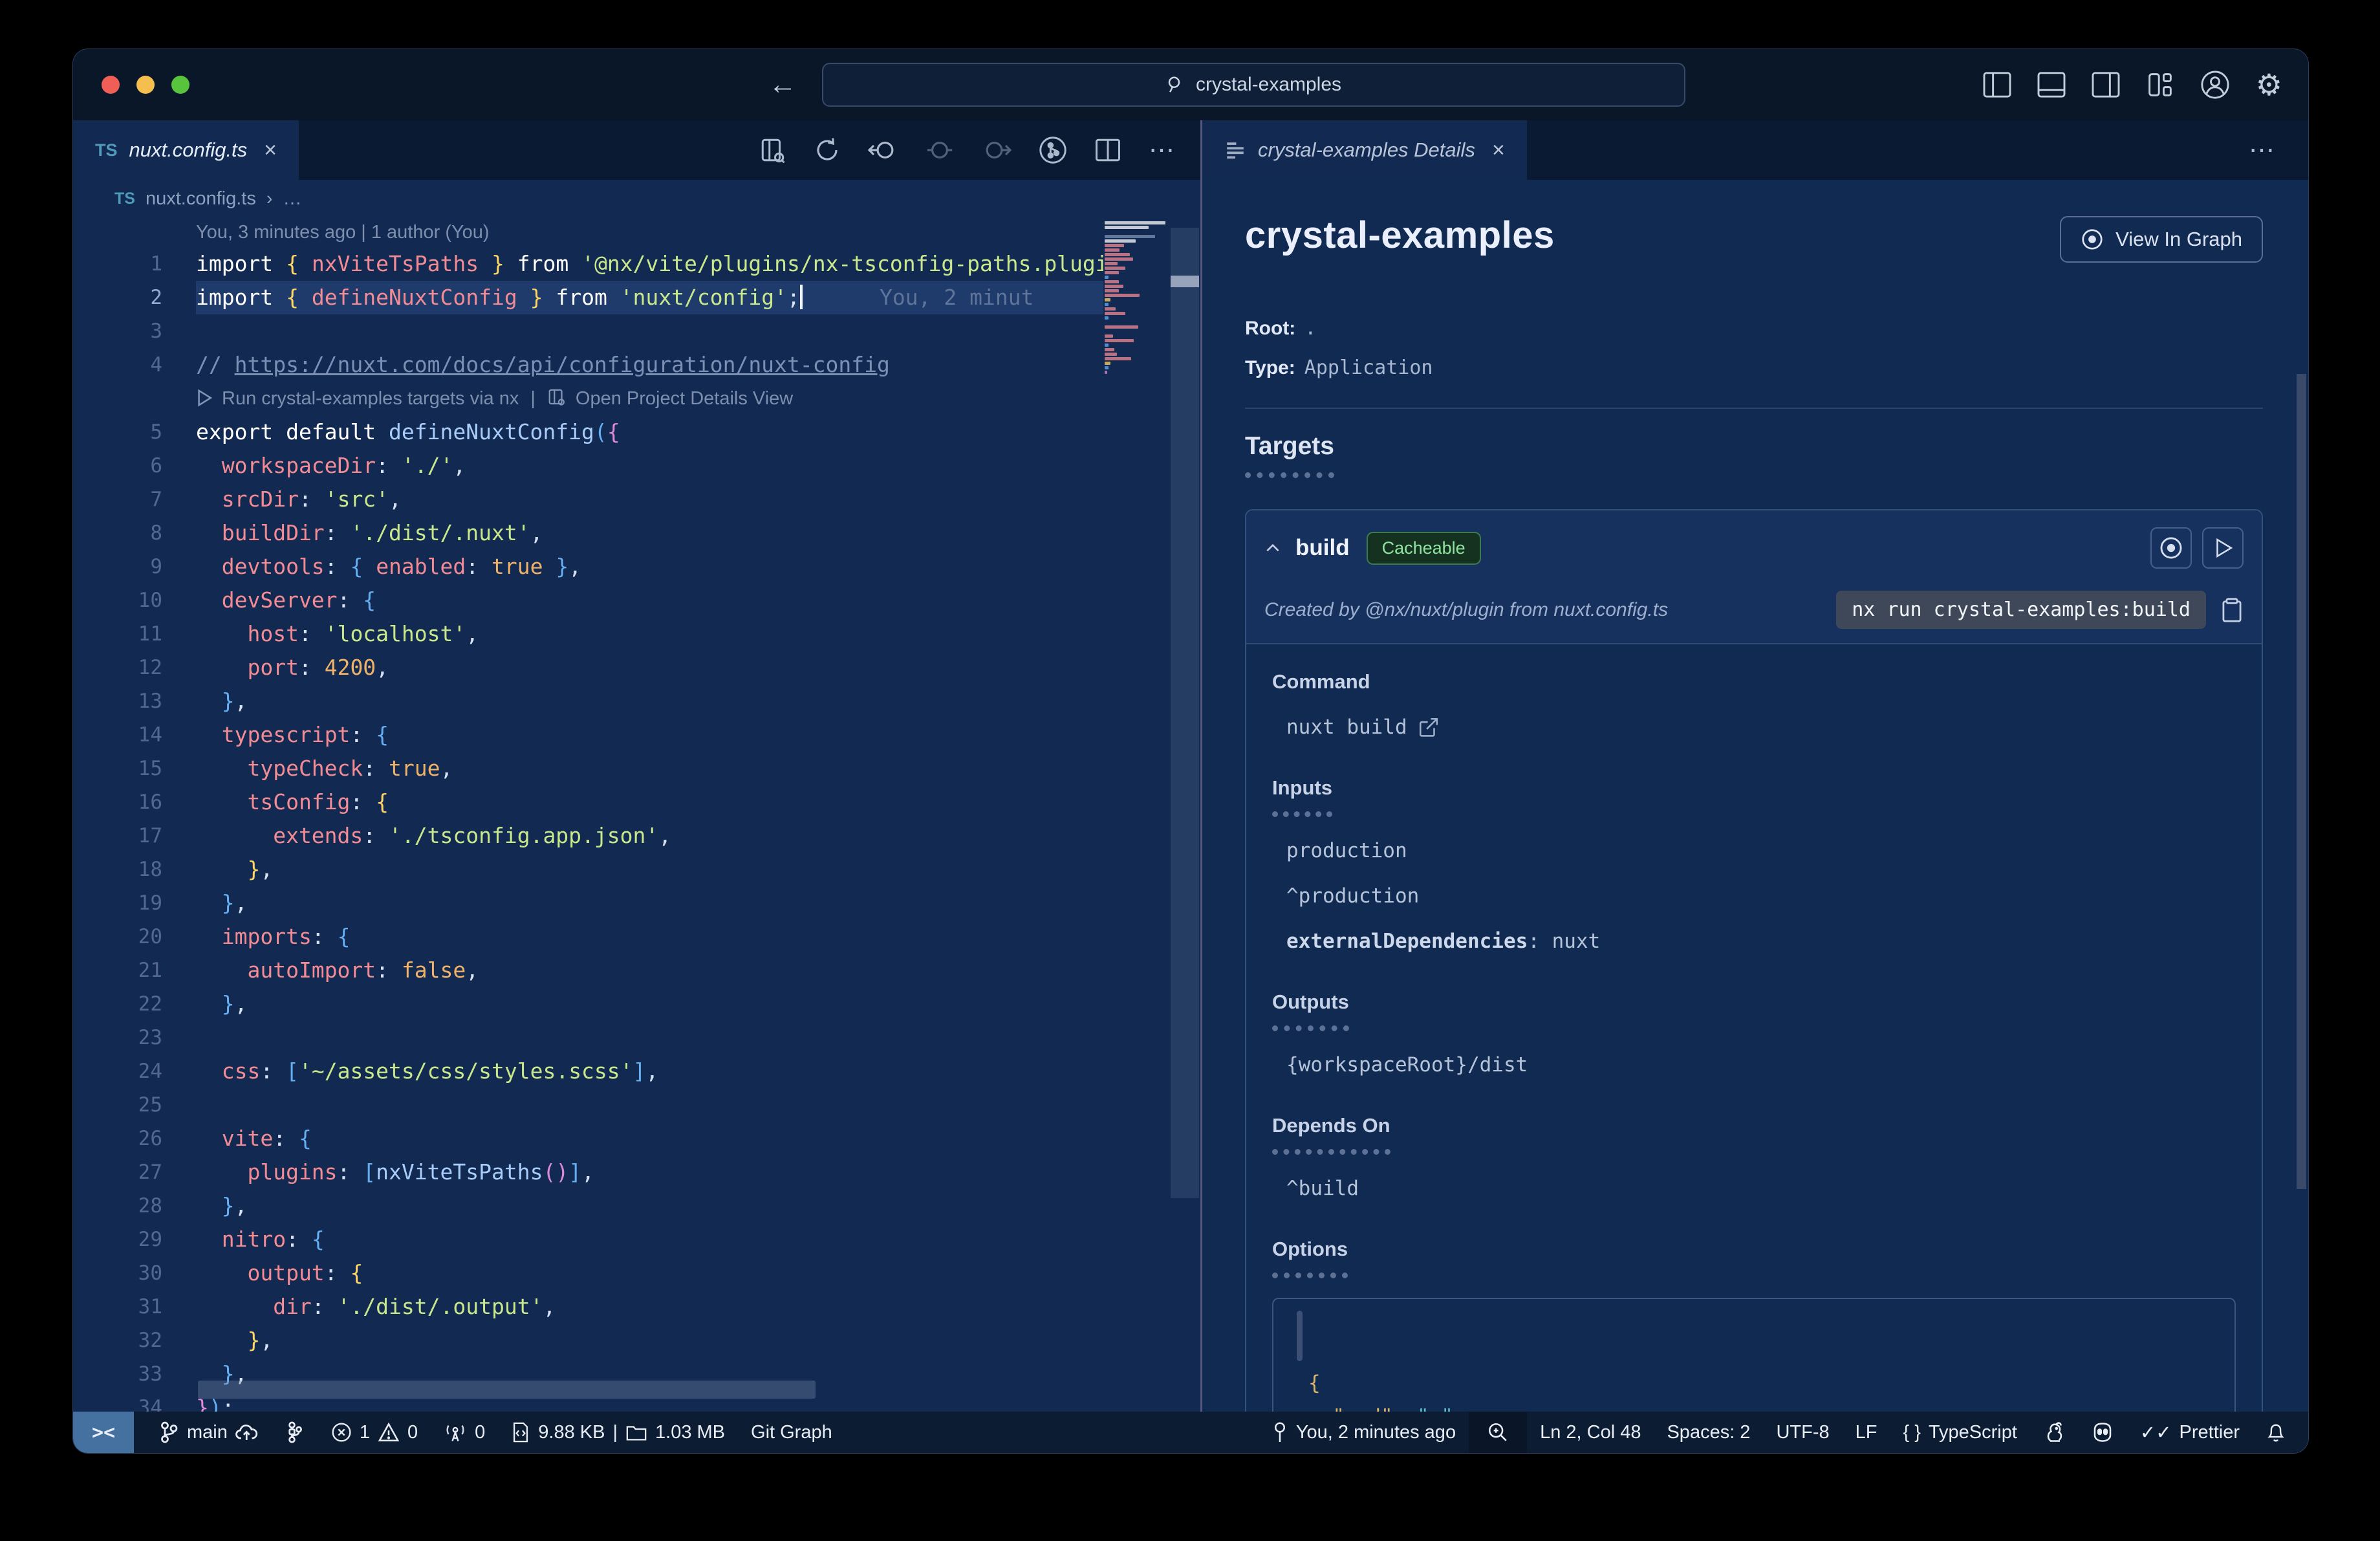 Image resolution: width=2380 pixels, height=1541 pixels. What do you see at coordinates (588, 499) in the screenshot?
I see `code-line: 7 srcDir: 'src',` at bounding box center [588, 499].